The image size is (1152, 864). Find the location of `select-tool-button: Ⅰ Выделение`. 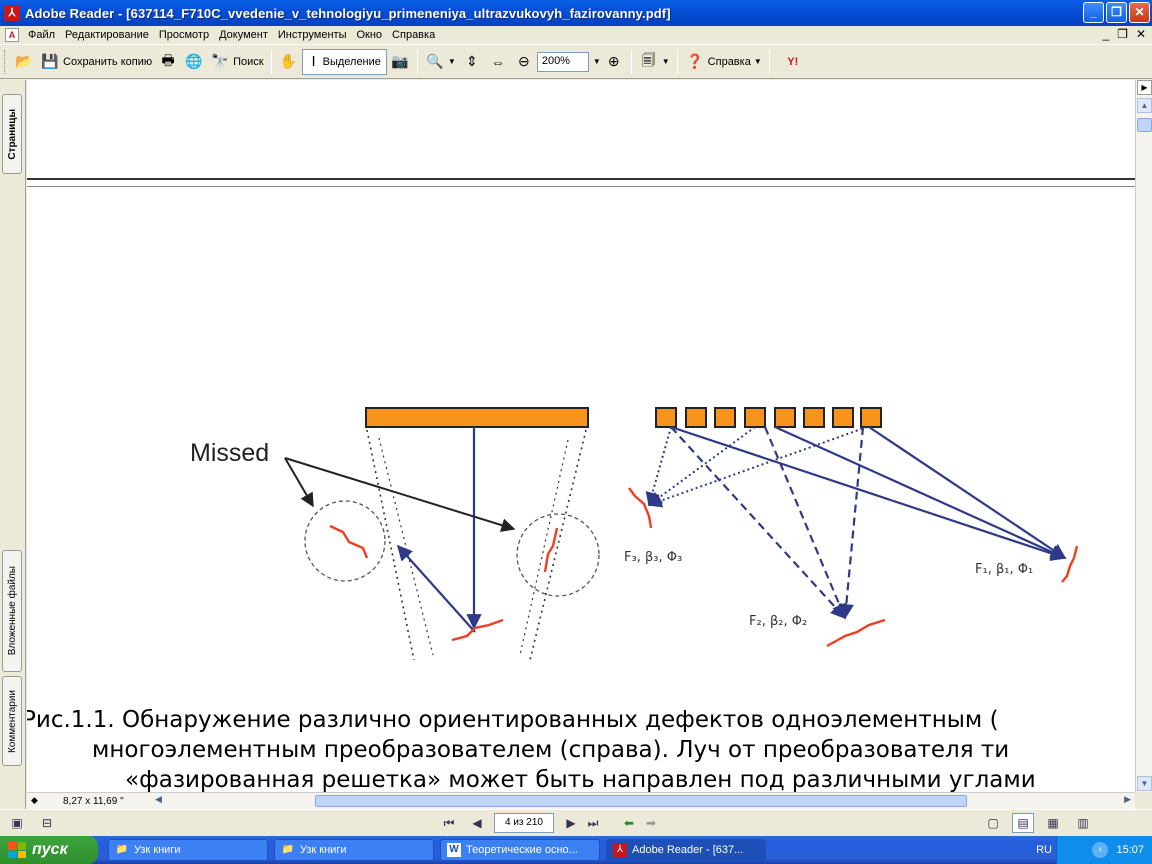

select-tool-button: Ⅰ Выделение is located at coordinates (344, 61).